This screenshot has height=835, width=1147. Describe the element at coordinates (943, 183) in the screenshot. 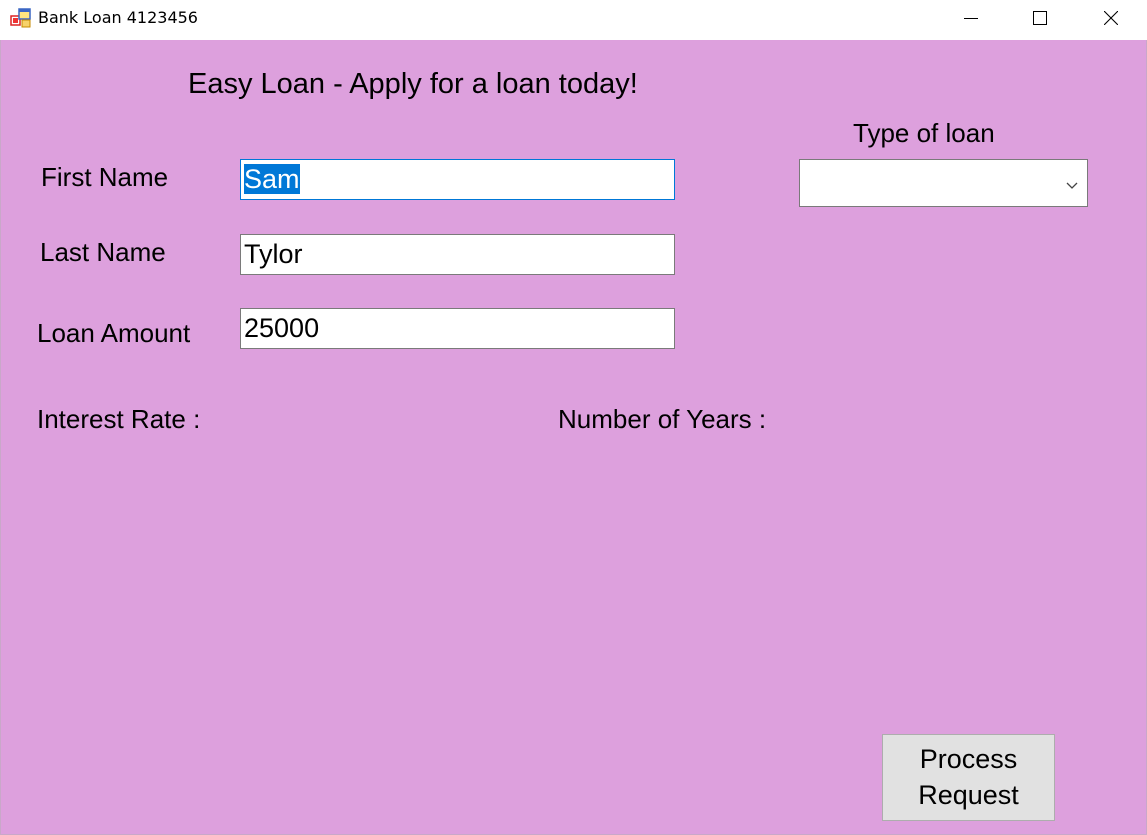

I see `type-of-loan-dropdown` at that location.